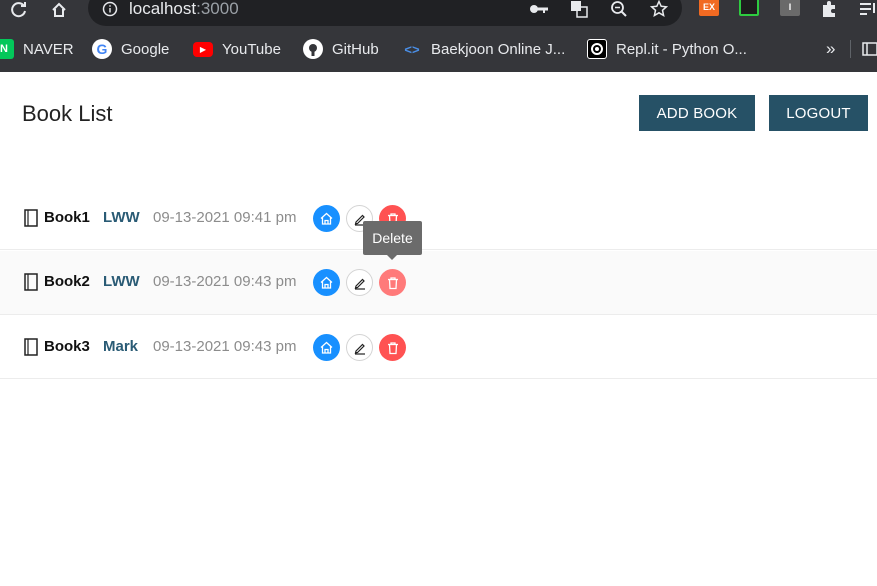 This screenshot has width=877, height=586. Describe the element at coordinates (539, 9) in the screenshot. I see `key-icon` at that location.